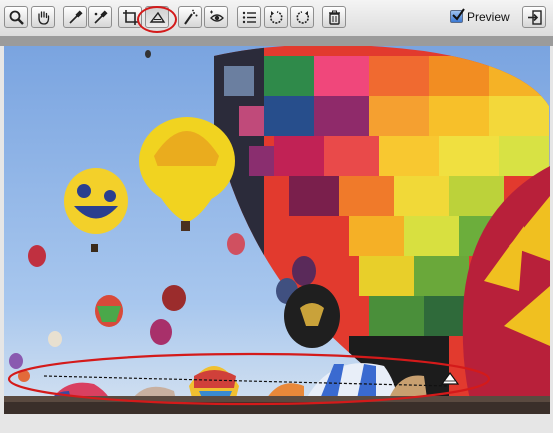 The height and width of the screenshot is (433, 553). I want to click on red-eye-icon, so click(217, 16).